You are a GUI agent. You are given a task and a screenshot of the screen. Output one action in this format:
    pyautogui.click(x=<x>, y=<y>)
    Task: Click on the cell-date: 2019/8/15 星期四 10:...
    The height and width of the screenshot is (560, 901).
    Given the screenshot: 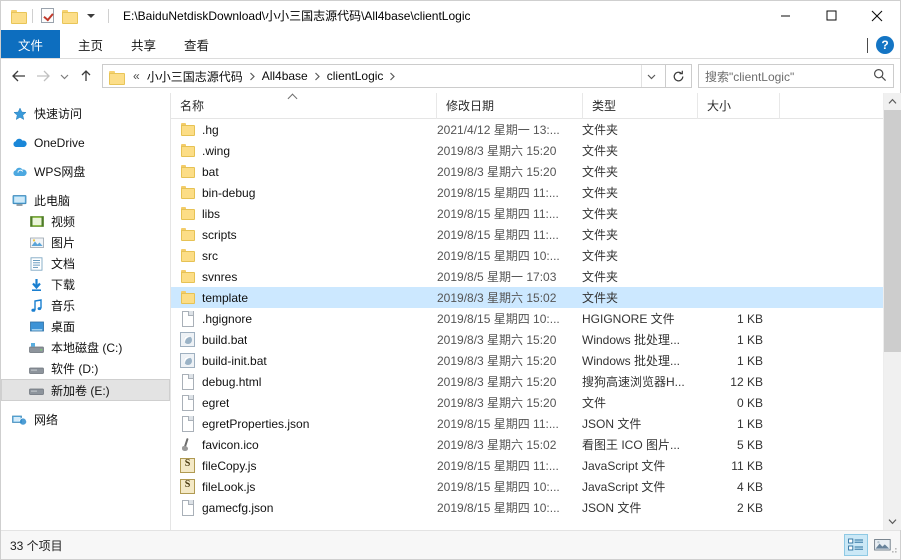 What is the action you would take?
    pyautogui.click(x=498, y=256)
    